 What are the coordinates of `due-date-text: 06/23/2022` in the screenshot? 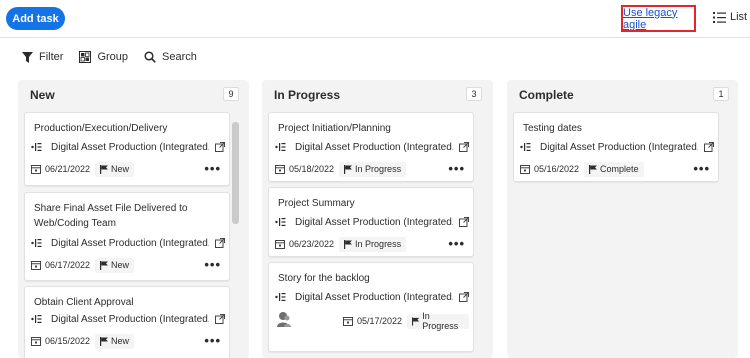 It's located at (312, 244).